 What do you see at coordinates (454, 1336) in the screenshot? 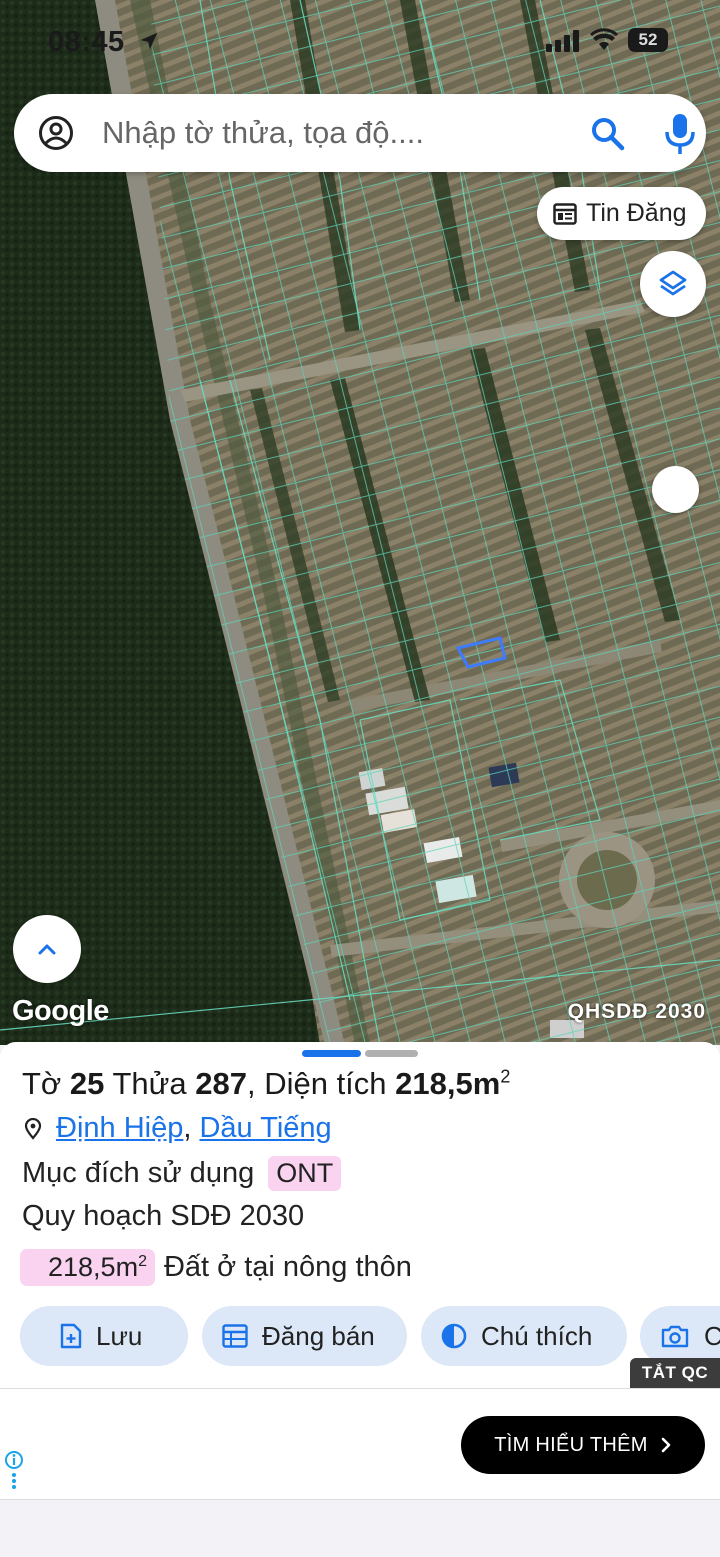
I see `contrast-icon` at bounding box center [454, 1336].